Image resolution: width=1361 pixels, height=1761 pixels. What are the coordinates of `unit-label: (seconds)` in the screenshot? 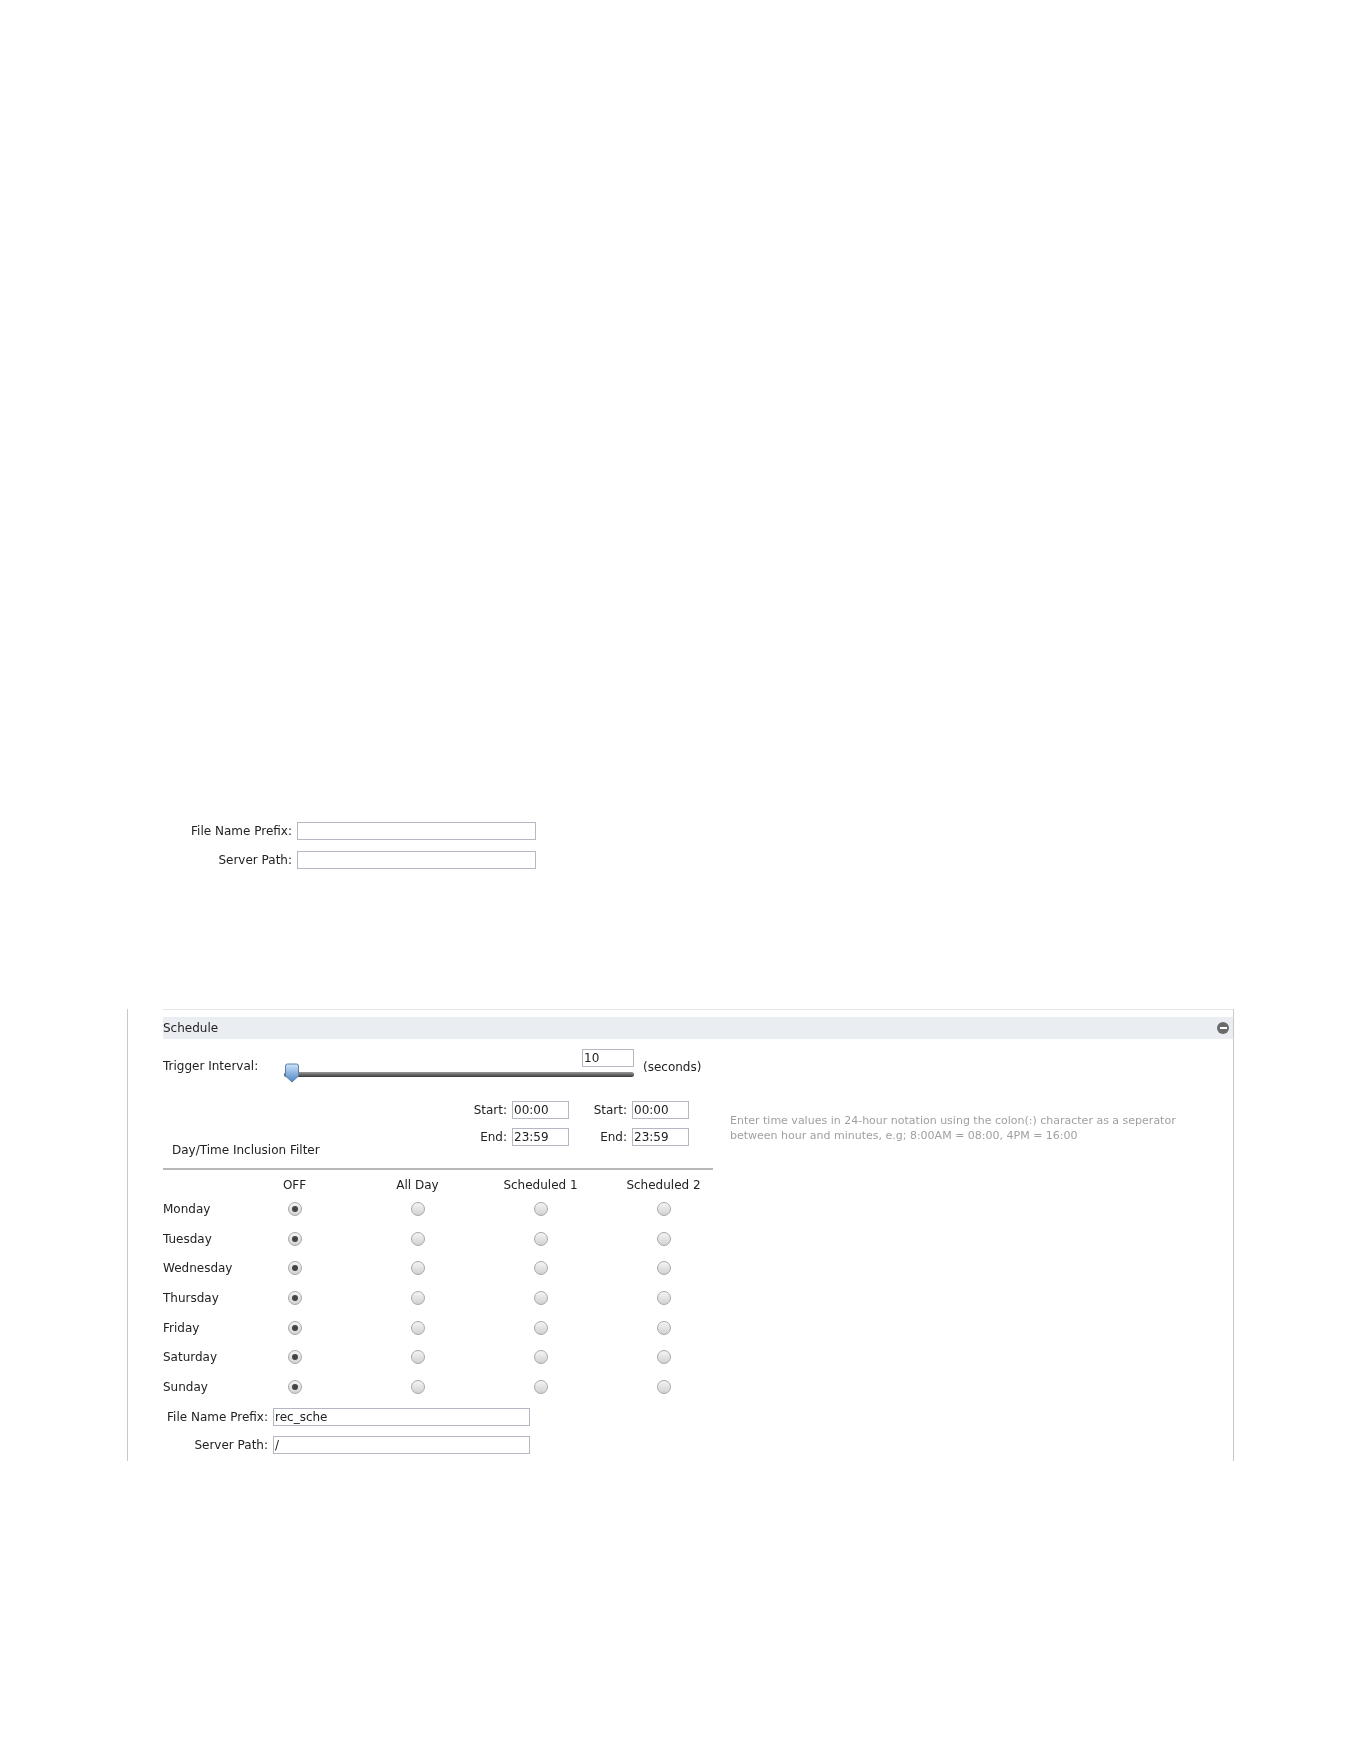 It's located at (672, 1067).